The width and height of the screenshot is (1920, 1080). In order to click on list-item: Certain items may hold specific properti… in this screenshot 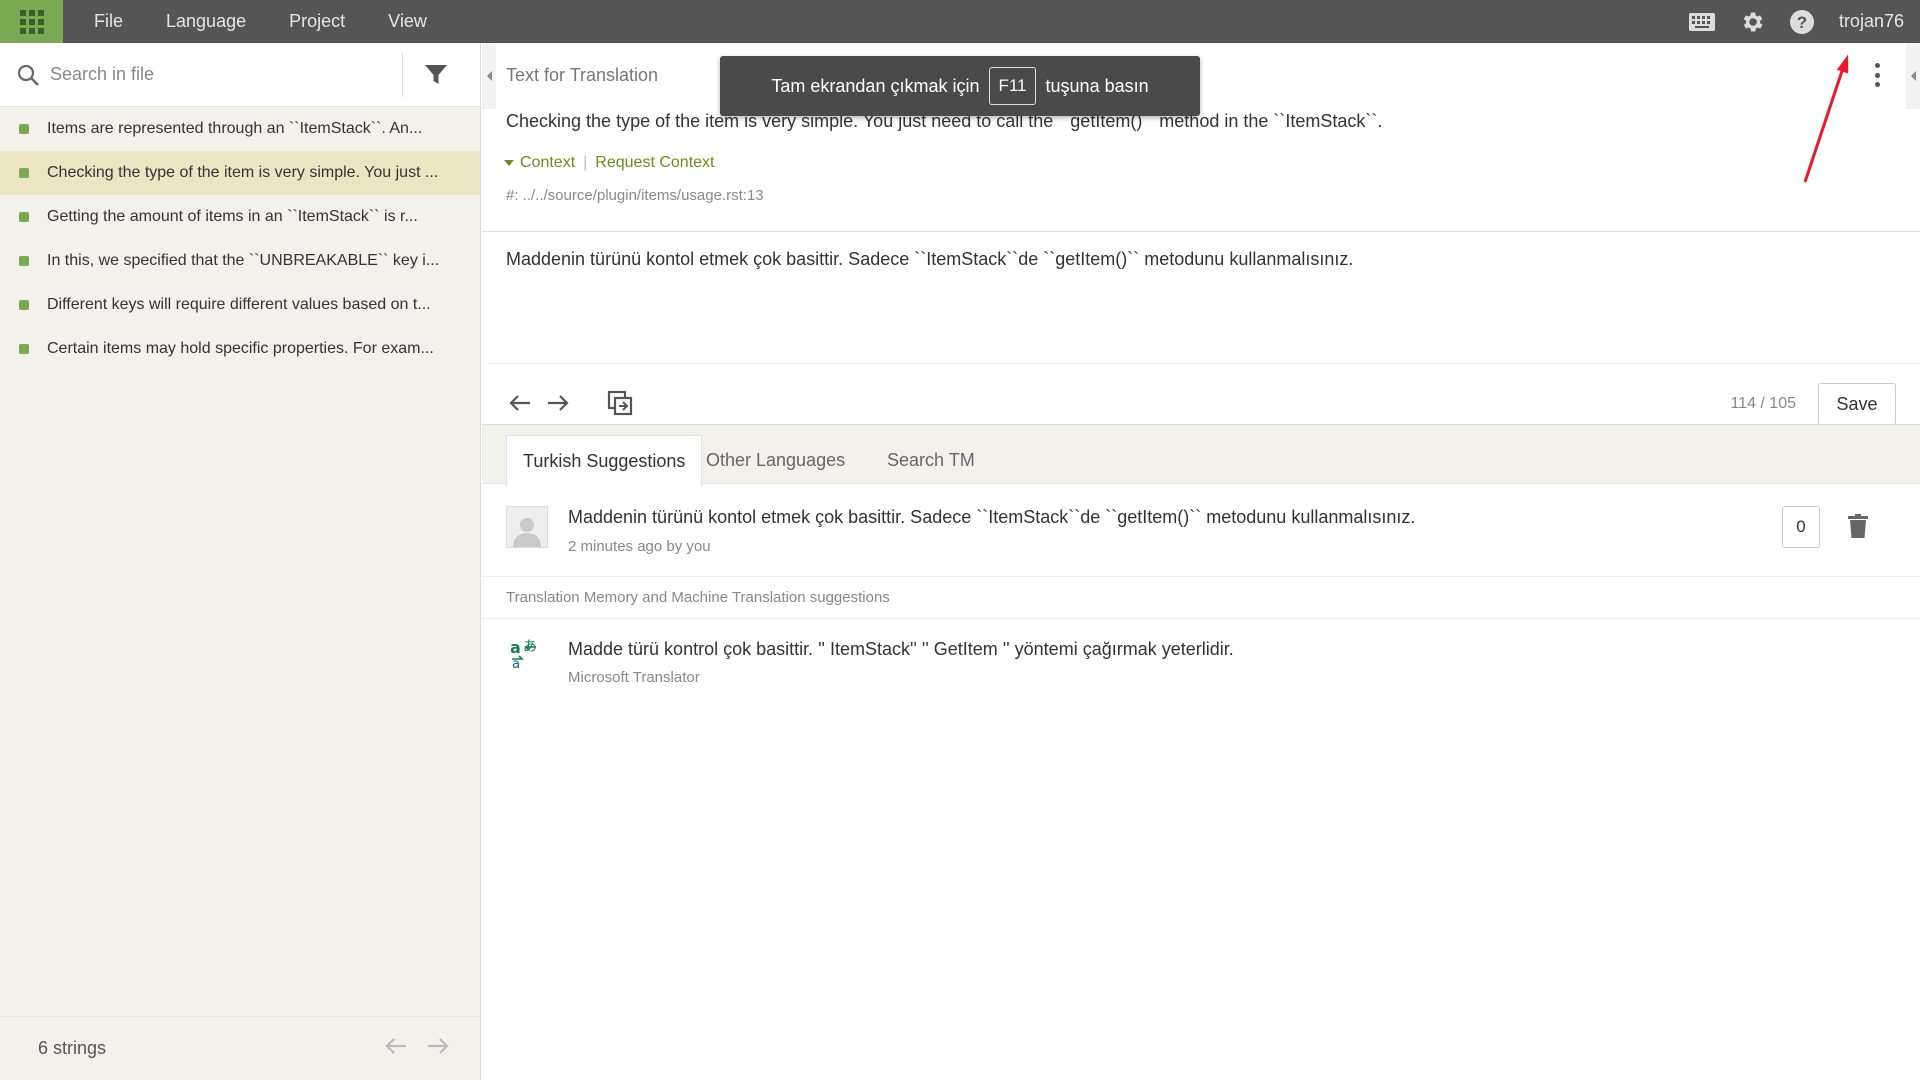, I will do `click(240, 349)`.